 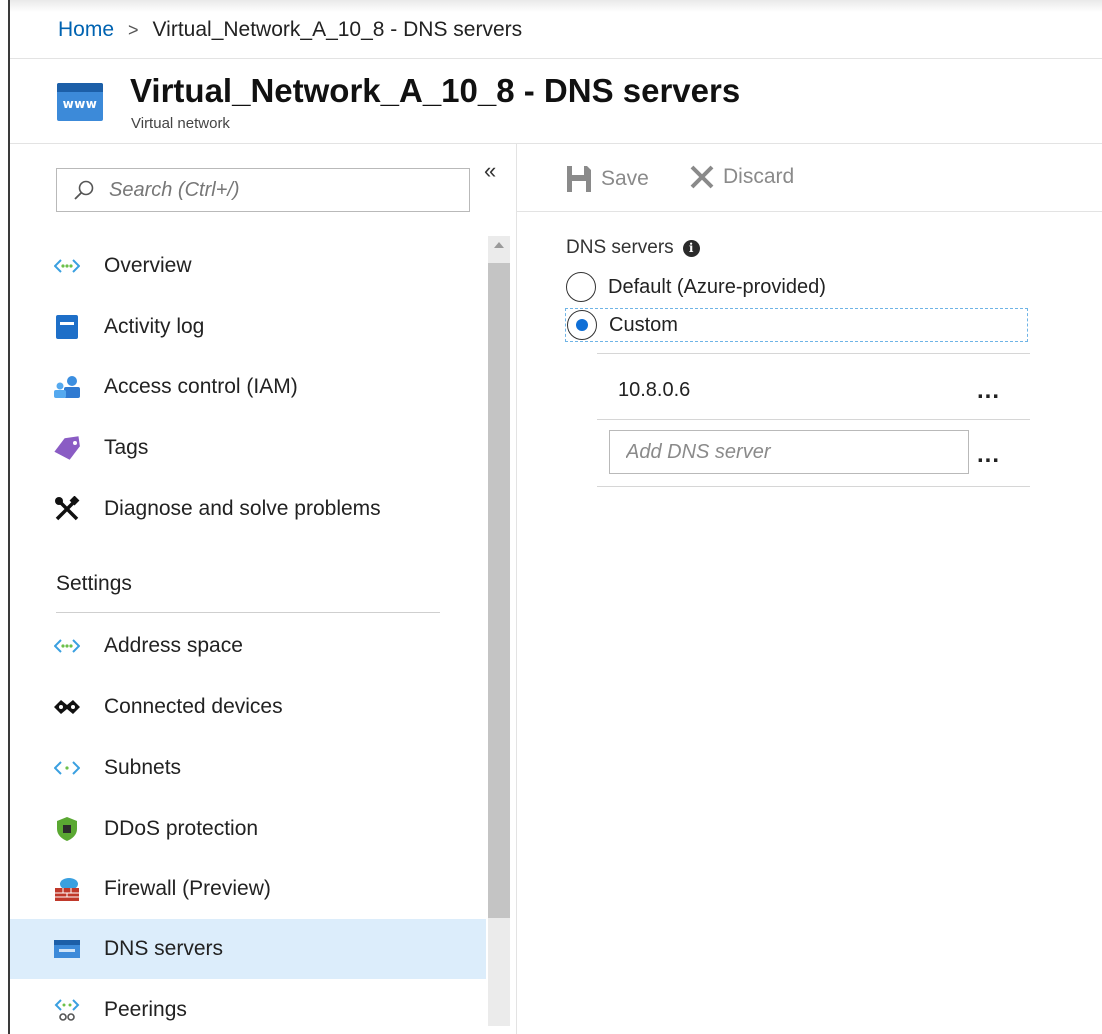 What do you see at coordinates (193, 706) in the screenshot?
I see `sidebar-item-label: Connected devices` at bounding box center [193, 706].